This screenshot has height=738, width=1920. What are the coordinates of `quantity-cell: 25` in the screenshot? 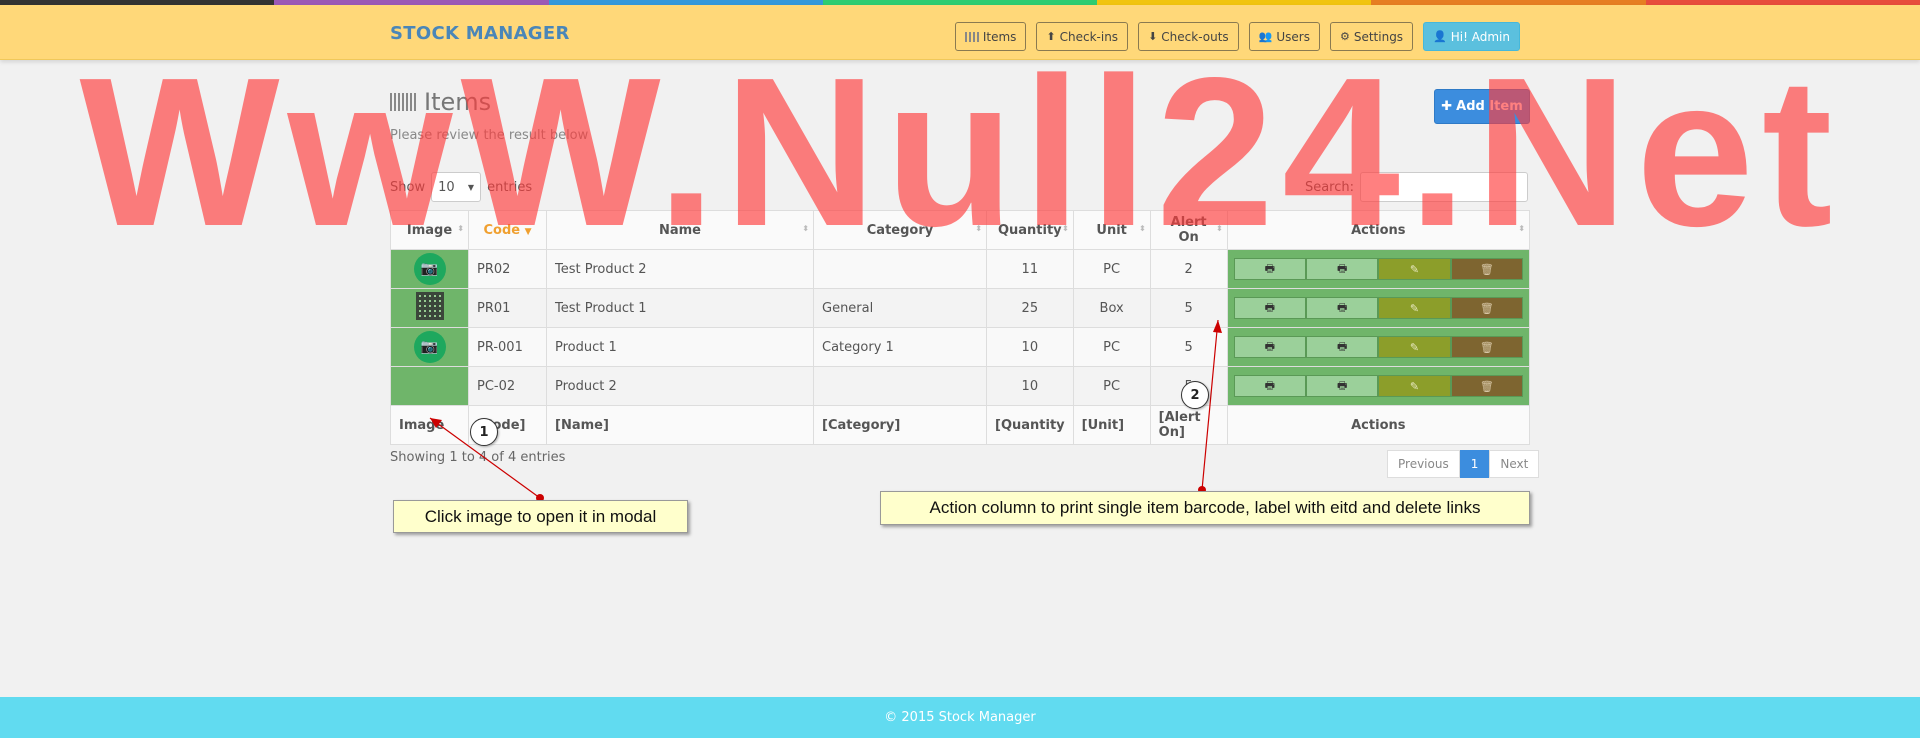 It's located at (1030, 308).